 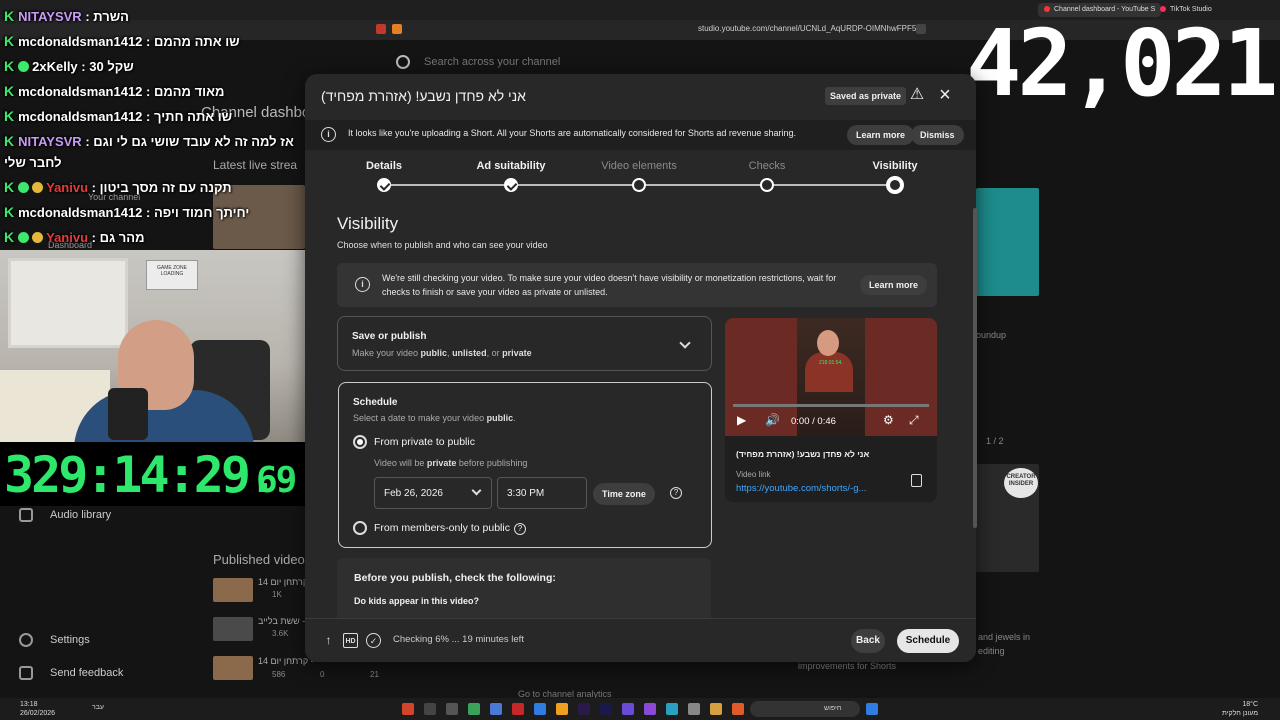 What do you see at coordinates (639, 166) in the screenshot?
I see `step-video-elements: Video elements` at bounding box center [639, 166].